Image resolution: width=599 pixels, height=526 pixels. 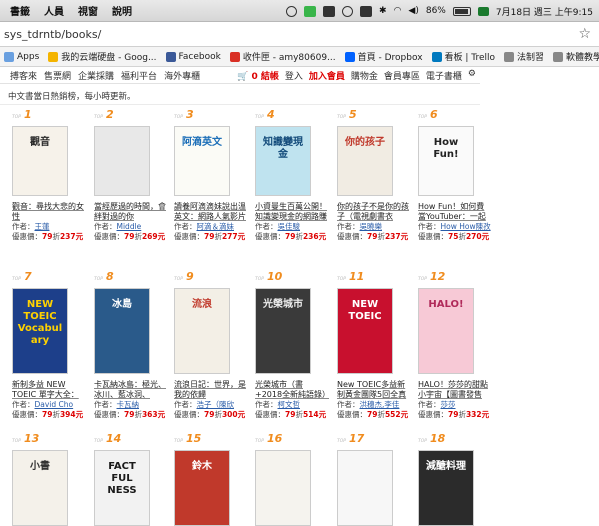 I want to click on book-cover-image: 光榮城市, so click(x=283, y=331).